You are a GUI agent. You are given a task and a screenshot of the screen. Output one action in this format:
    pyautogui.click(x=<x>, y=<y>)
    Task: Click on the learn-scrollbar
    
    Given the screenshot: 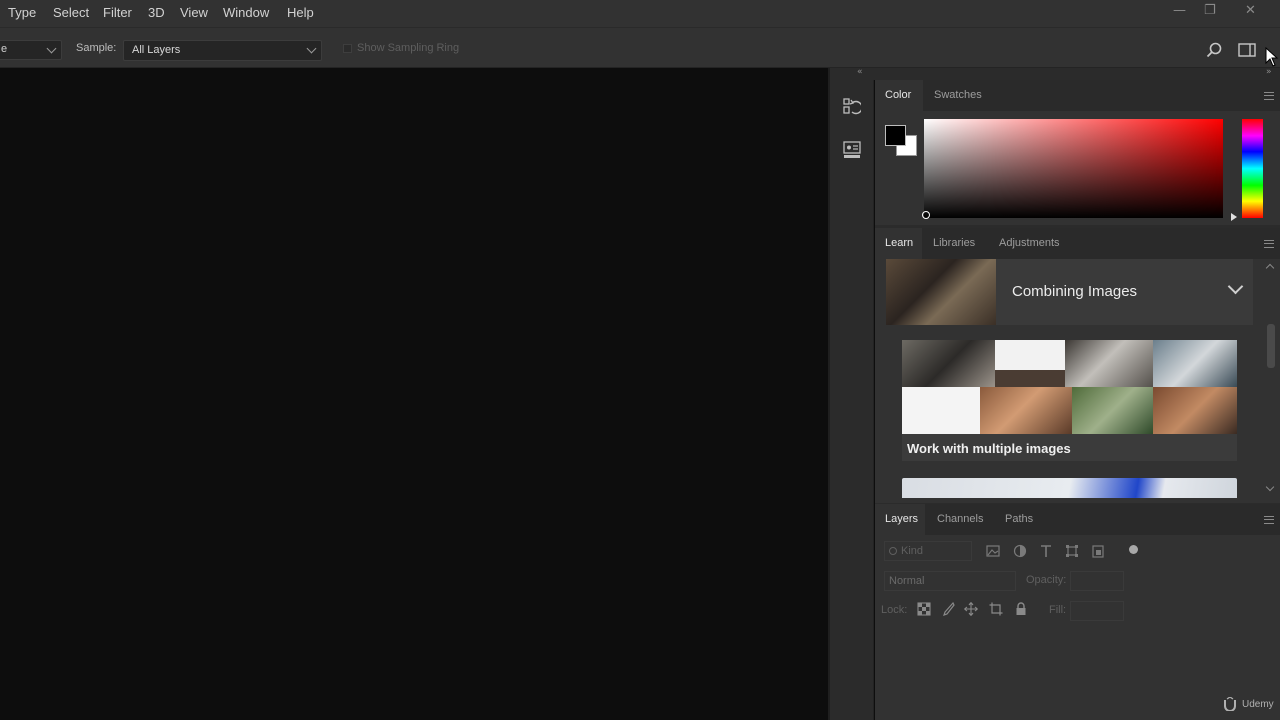 What is the action you would take?
    pyautogui.click(x=1271, y=379)
    